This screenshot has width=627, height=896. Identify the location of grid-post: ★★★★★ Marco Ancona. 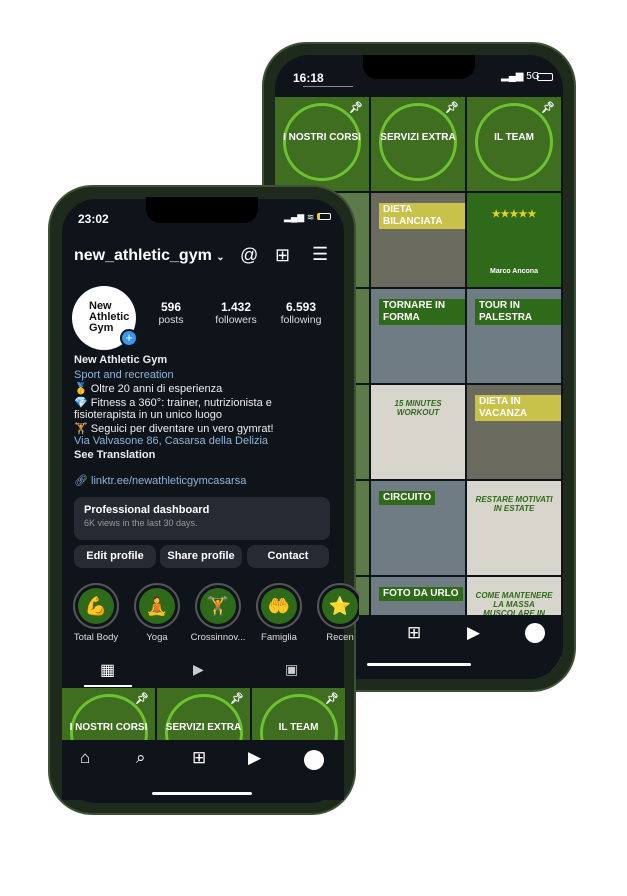
(514, 240).